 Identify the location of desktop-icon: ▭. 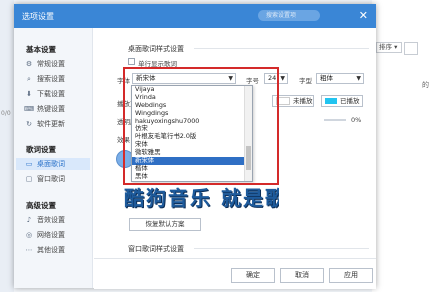
(29, 164).